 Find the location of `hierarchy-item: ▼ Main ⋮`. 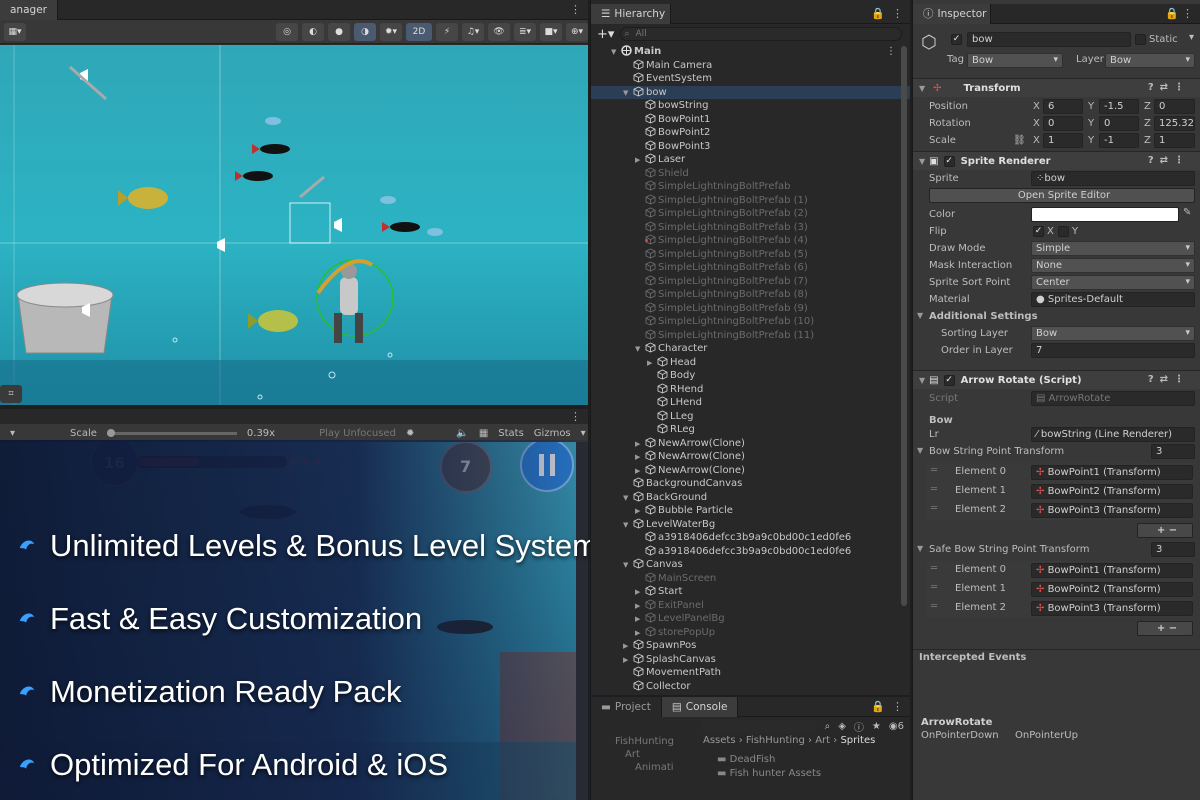

hierarchy-item: ▼ Main ⋮ is located at coordinates (750, 52).